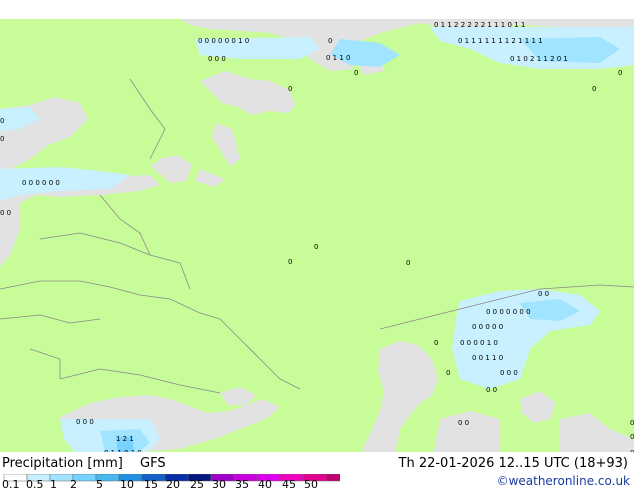 The width and height of the screenshot is (634, 491). What do you see at coordinates (73, 484) in the screenshot?
I see `legend-tick-label: 2` at bounding box center [73, 484].